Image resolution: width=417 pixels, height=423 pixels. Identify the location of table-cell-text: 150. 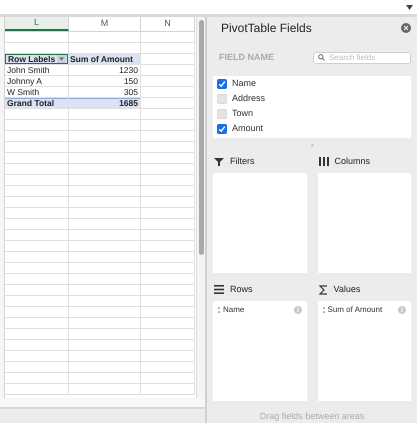
(130, 81).